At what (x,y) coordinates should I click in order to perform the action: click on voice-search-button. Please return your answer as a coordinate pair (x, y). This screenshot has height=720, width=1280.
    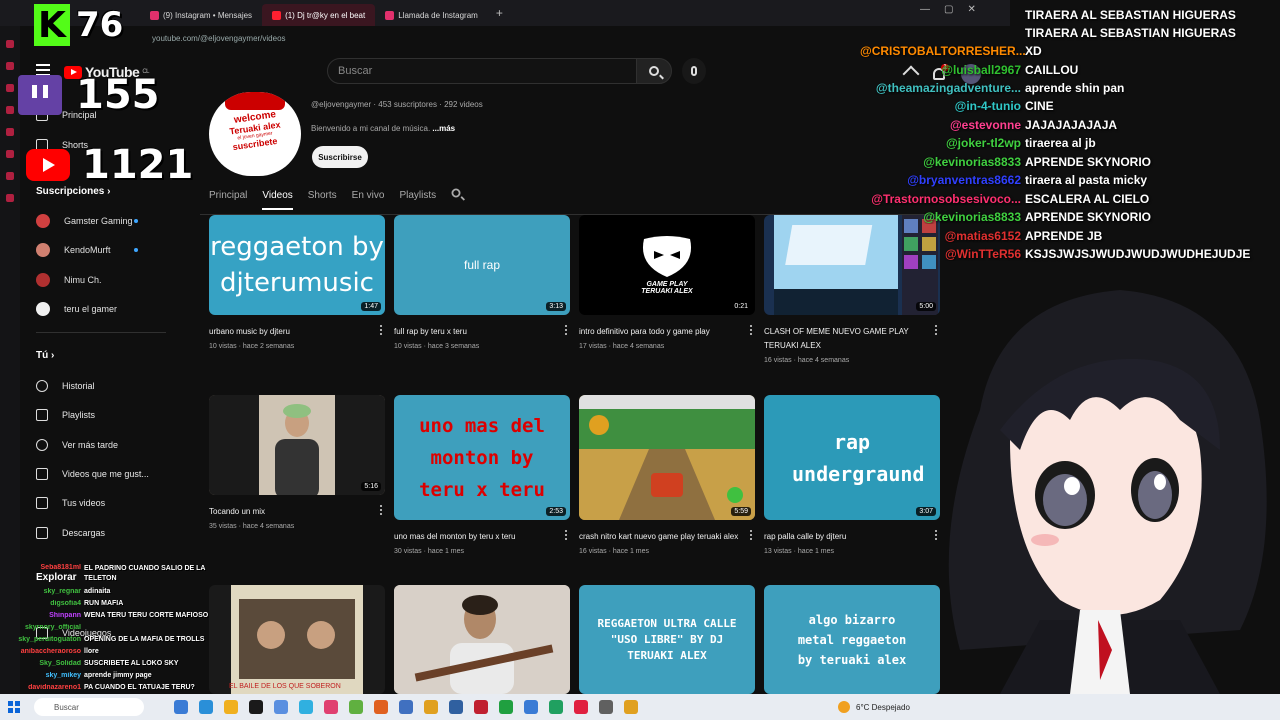
    Looking at the image, I should click on (694, 71).